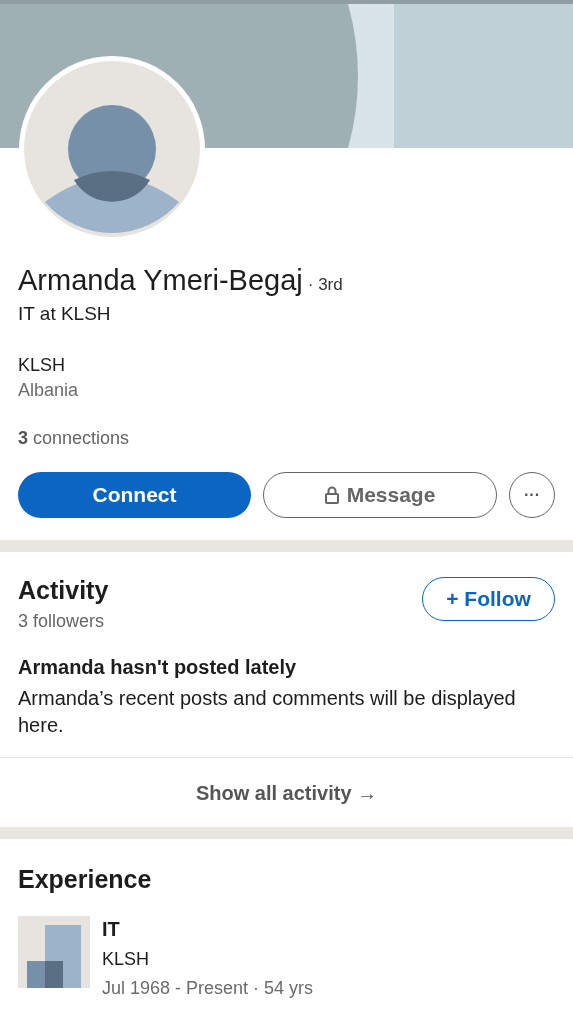  What do you see at coordinates (286, 792) in the screenshot?
I see `show-all-activity-link: Show all activity →` at bounding box center [286, 792].